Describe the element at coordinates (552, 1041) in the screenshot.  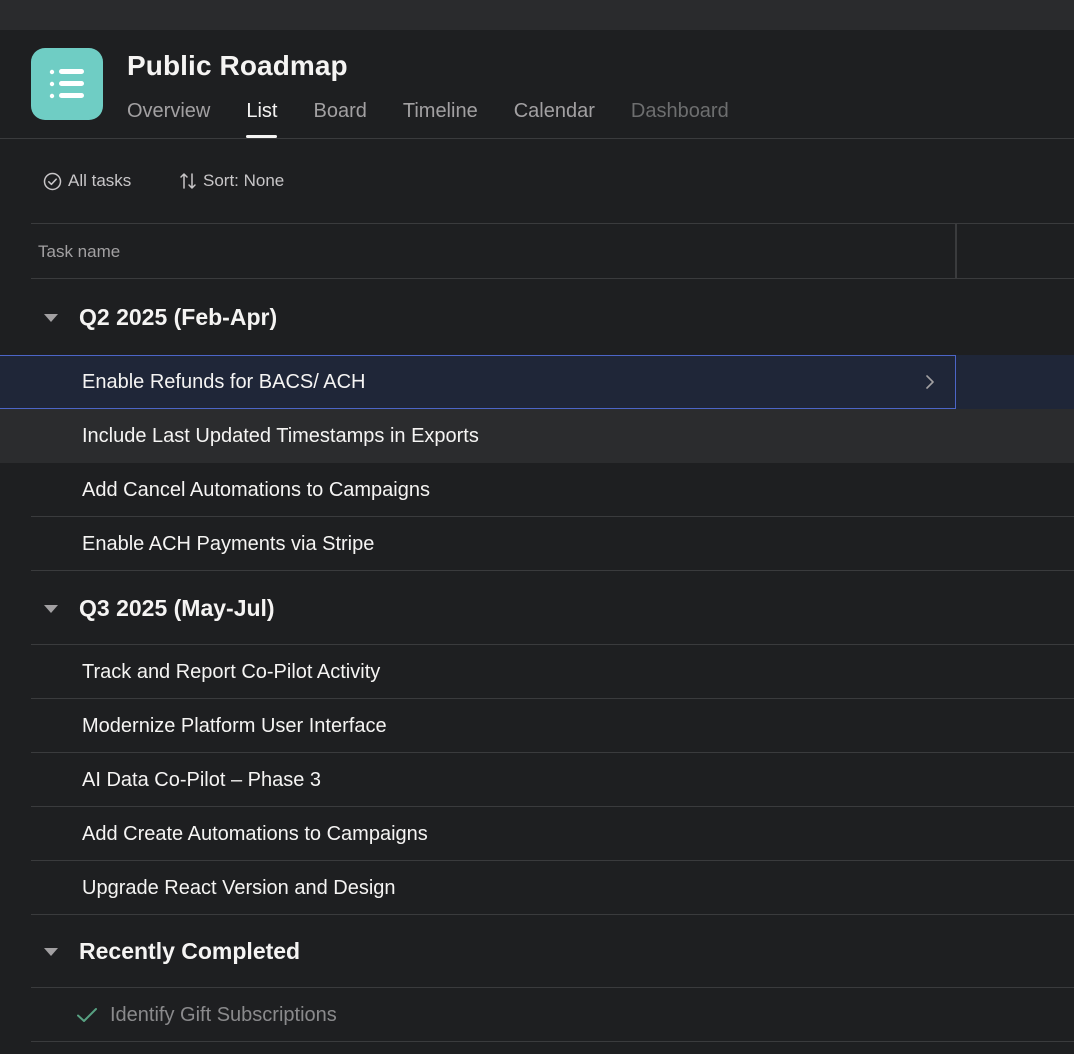
I see `row-divider` at that location.